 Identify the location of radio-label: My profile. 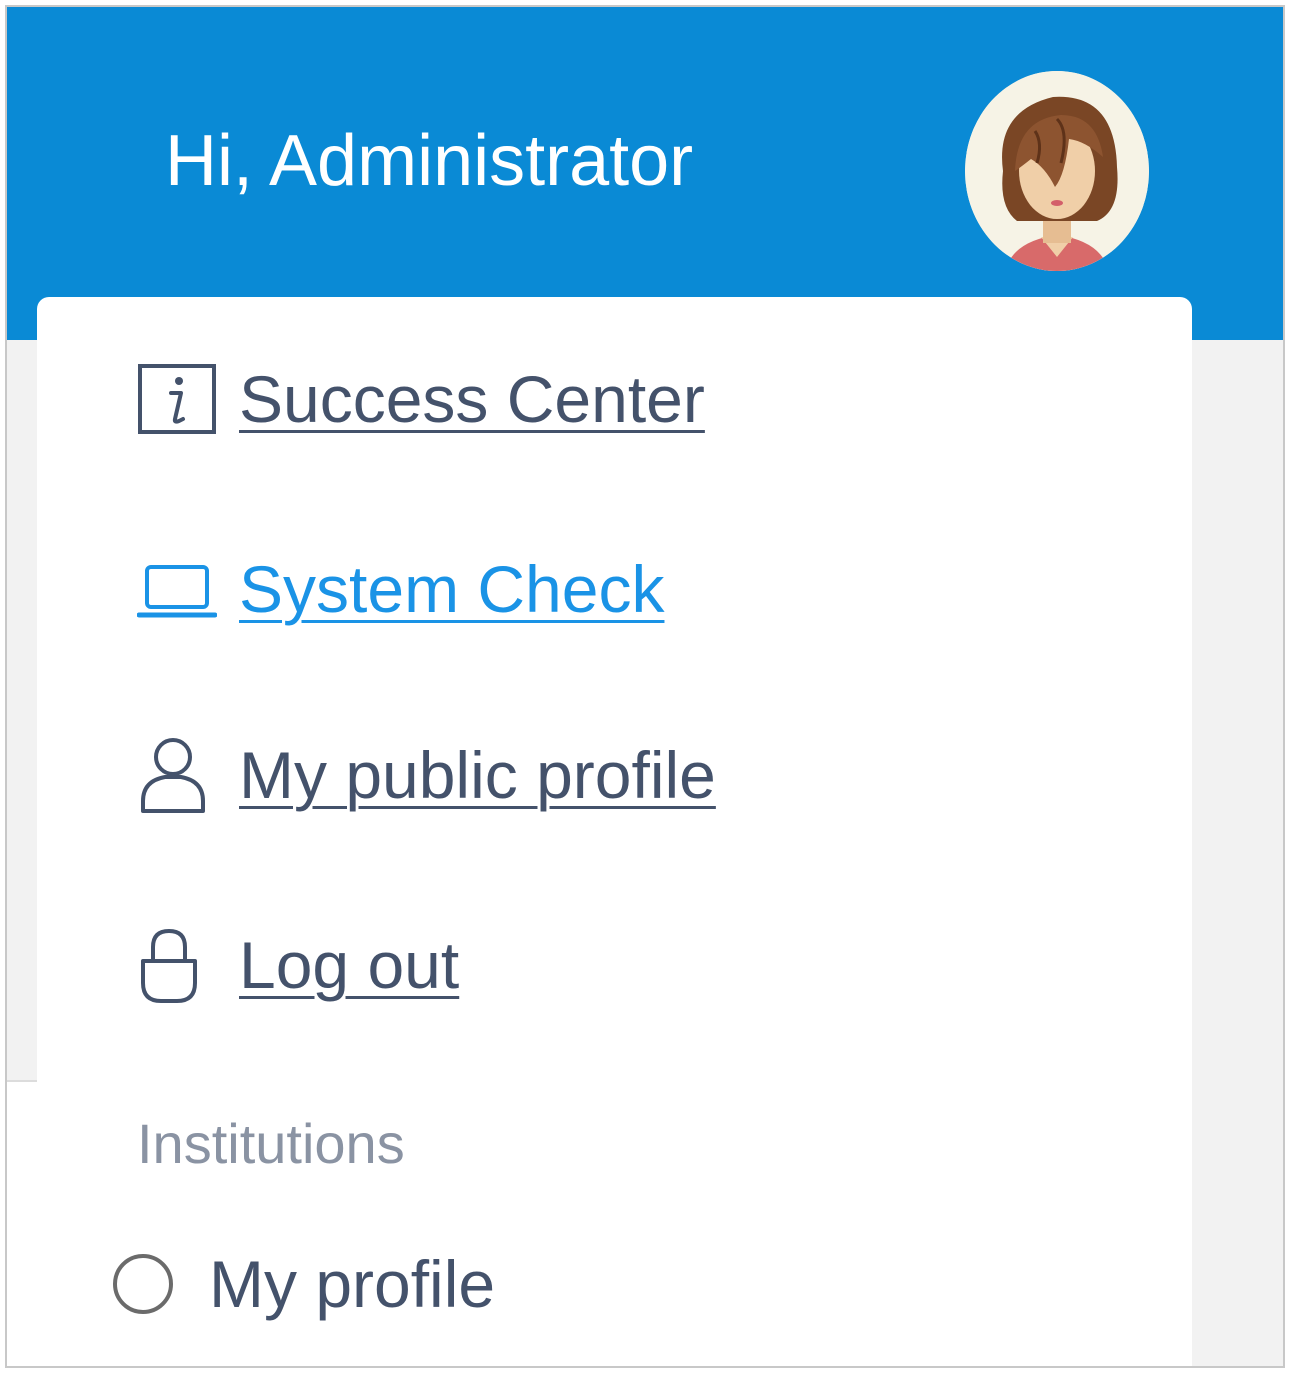
(352, 1284).